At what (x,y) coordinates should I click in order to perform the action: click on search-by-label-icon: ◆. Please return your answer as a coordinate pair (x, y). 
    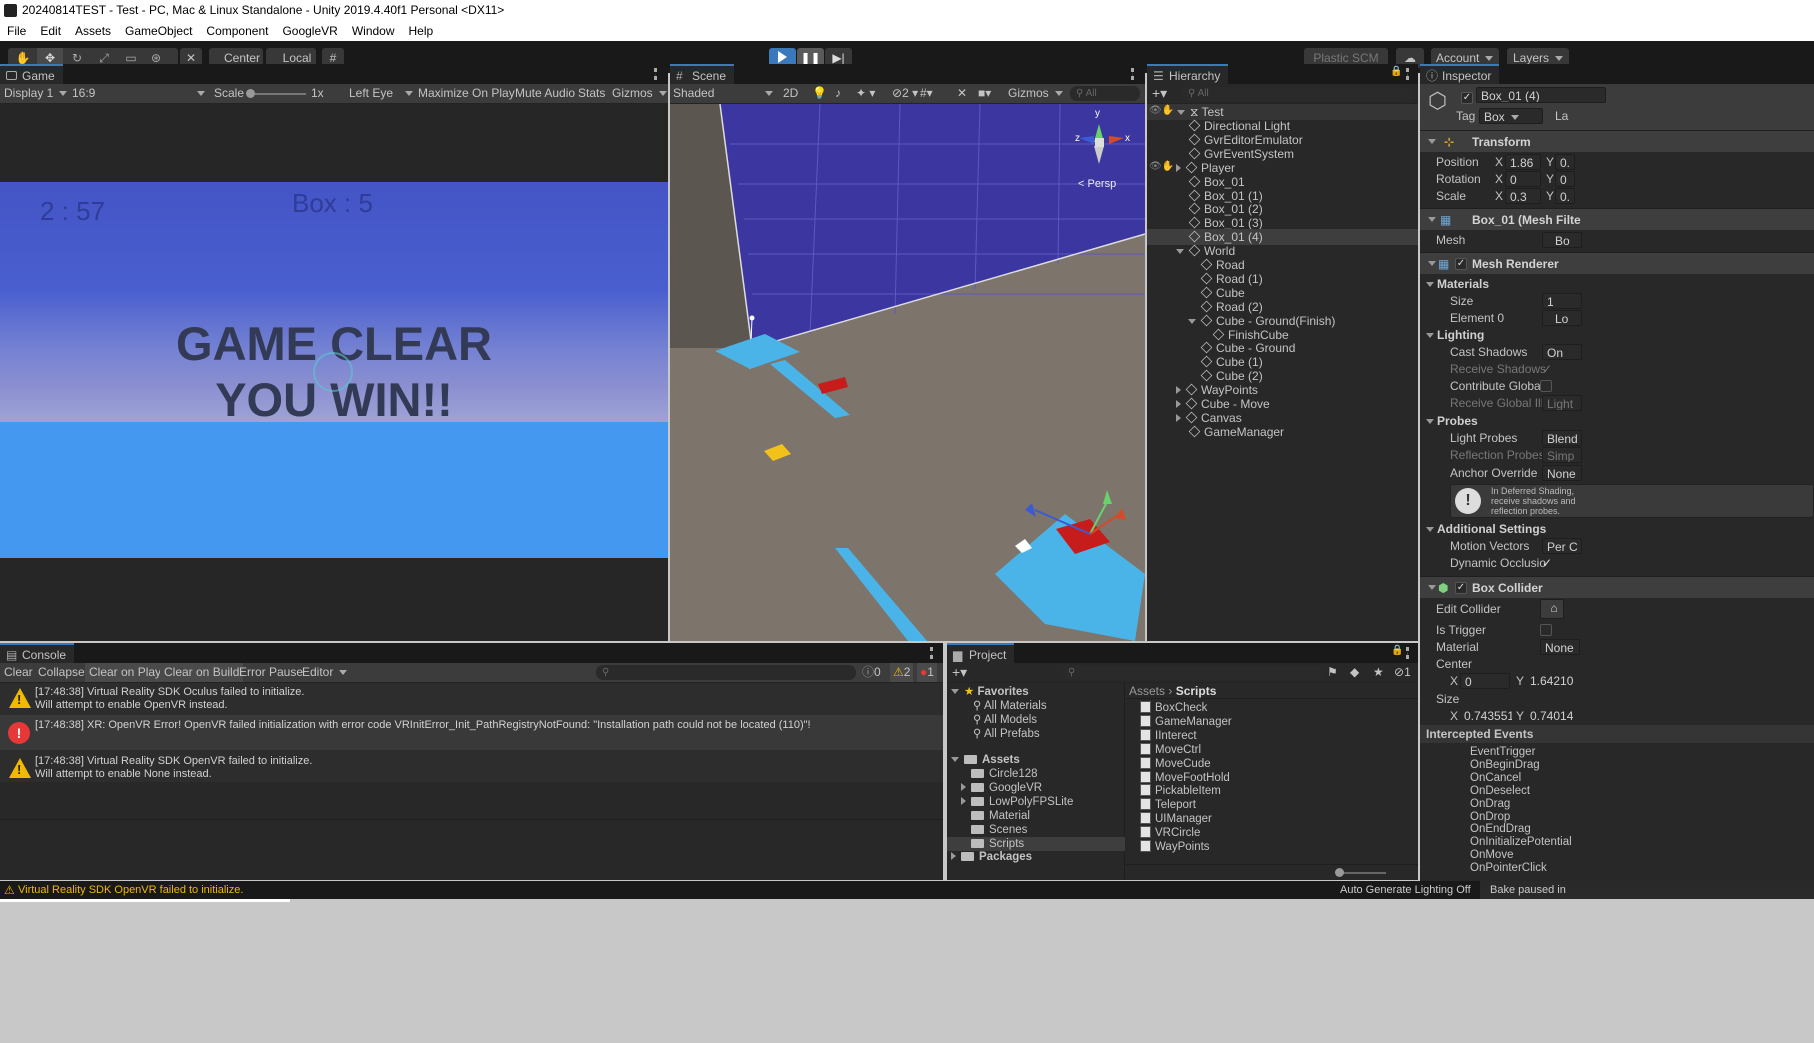
    Looking at the image, I should click on (1354, 672).